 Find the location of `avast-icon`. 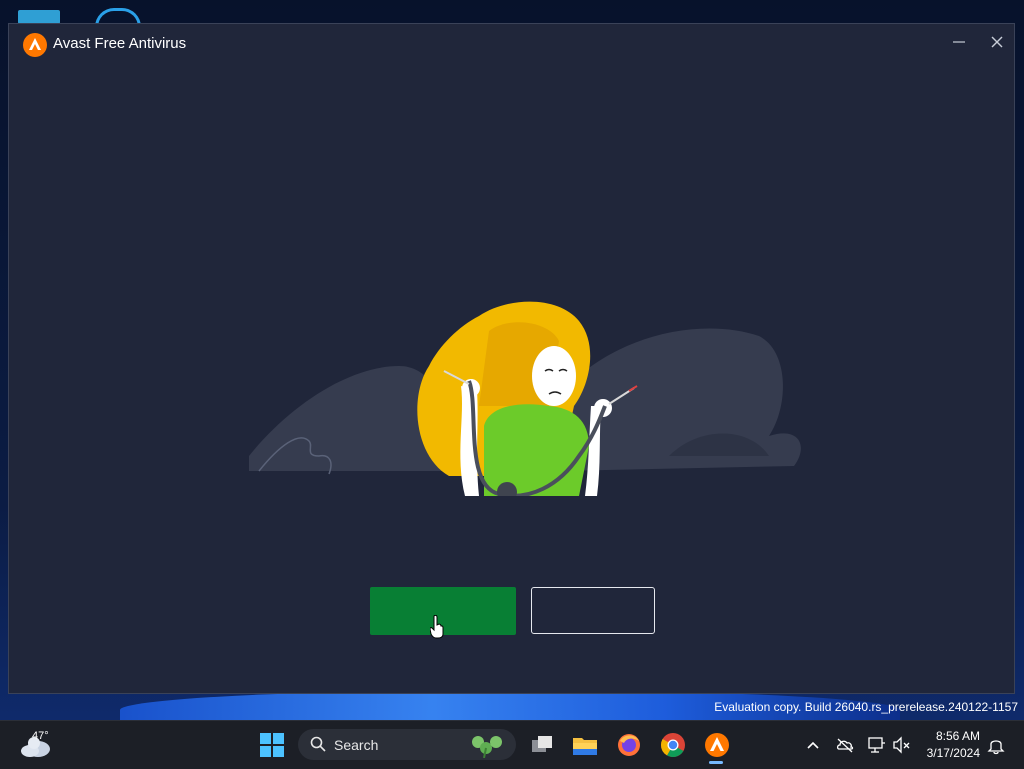

avast-icon is located at coordinates (717, 745).